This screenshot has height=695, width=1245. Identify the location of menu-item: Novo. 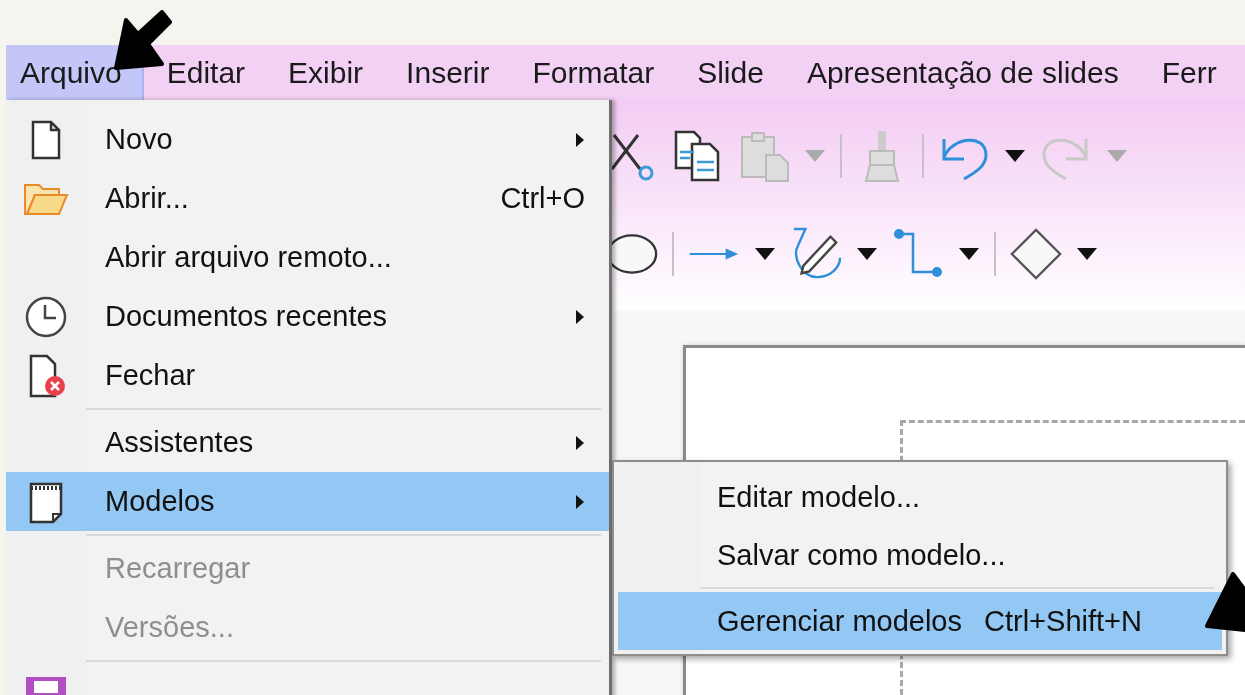
(307, 139).